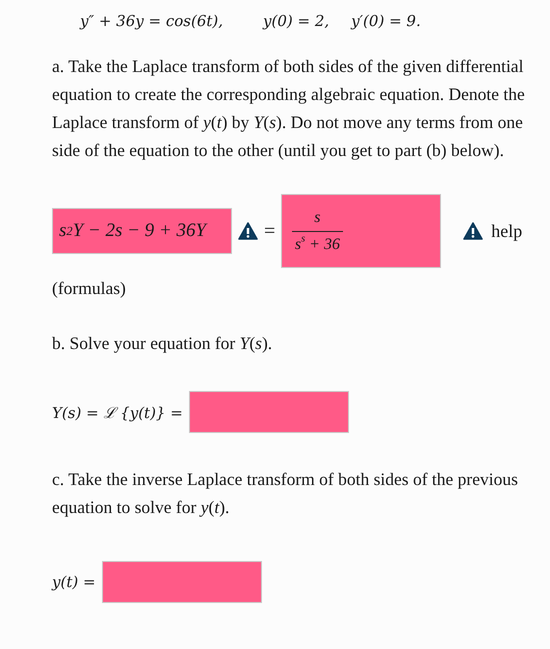 This screenshot has height=649, width=550. Describe the element at coordinates (506, 231) in the screenshot. I see `help-link: help` at that location.